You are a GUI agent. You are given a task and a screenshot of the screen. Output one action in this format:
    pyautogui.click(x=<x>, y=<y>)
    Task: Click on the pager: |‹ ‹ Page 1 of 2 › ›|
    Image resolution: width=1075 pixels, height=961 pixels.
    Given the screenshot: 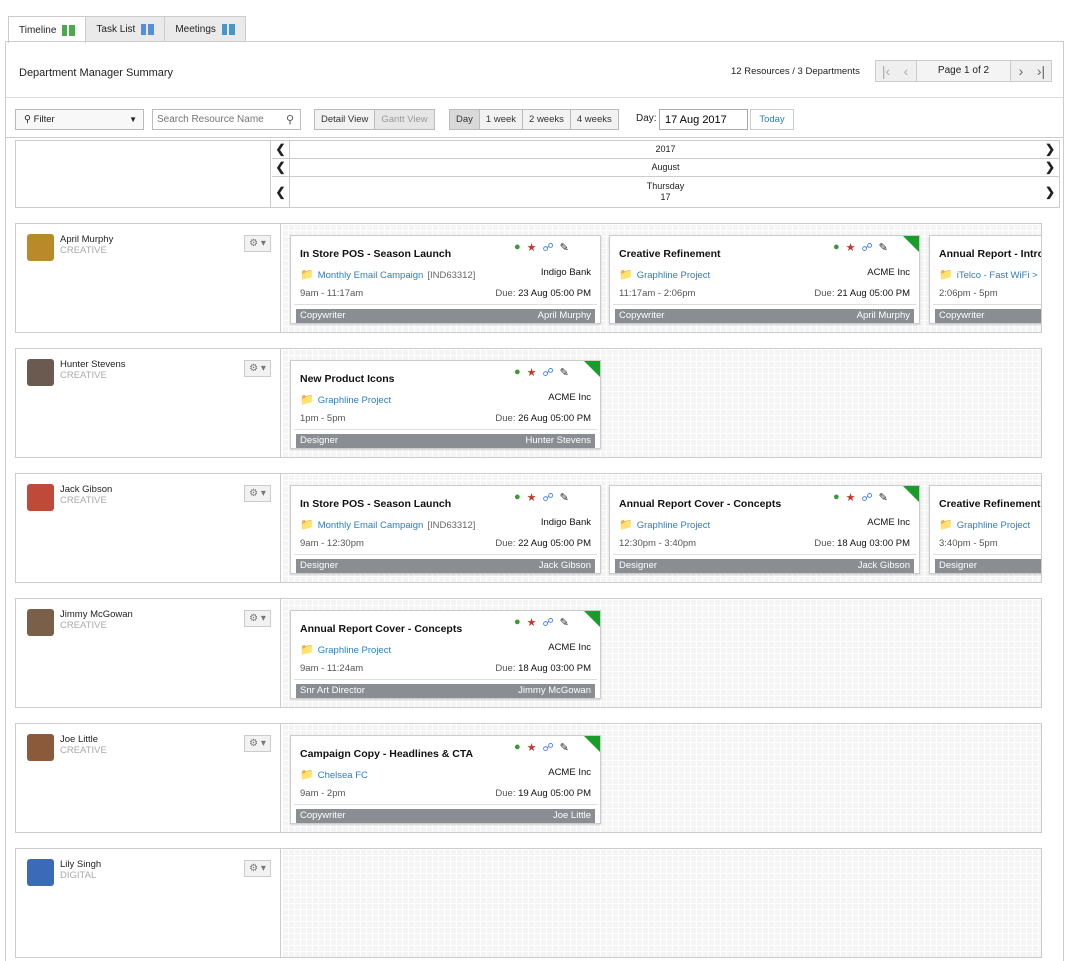 What is the action you would take?
    pyautogui.click(x=963, y=71)
    